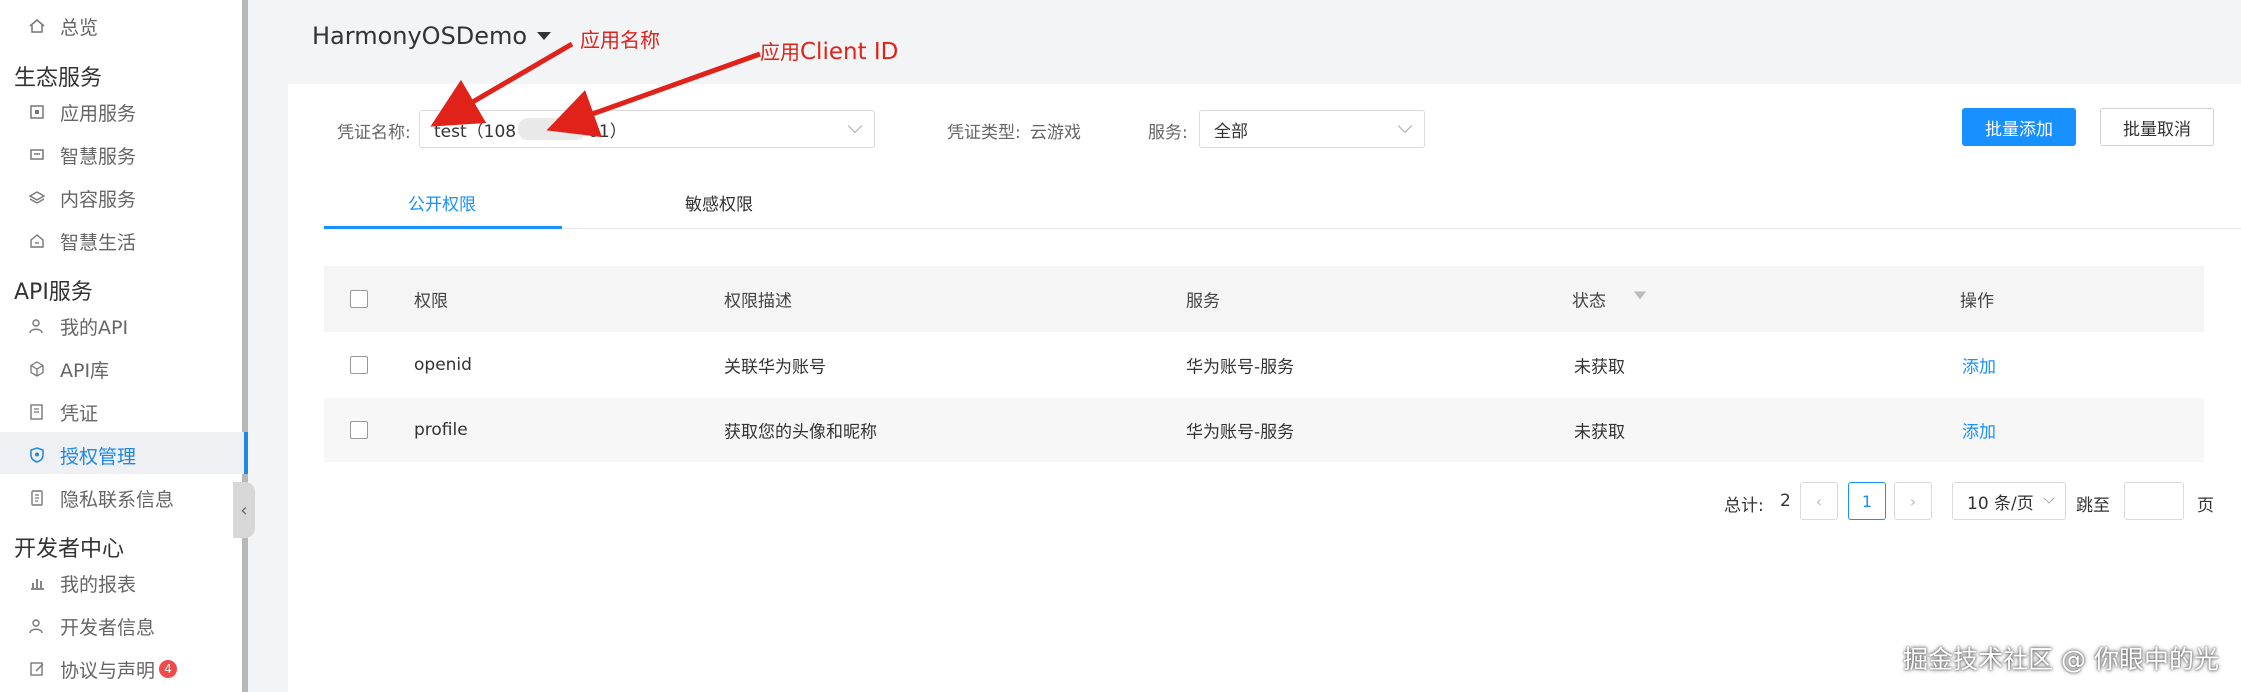 The image size is (2241, 692). Describe the element at coordinates (37, 369) in the screenshot. I see `cube-icon` at that location.